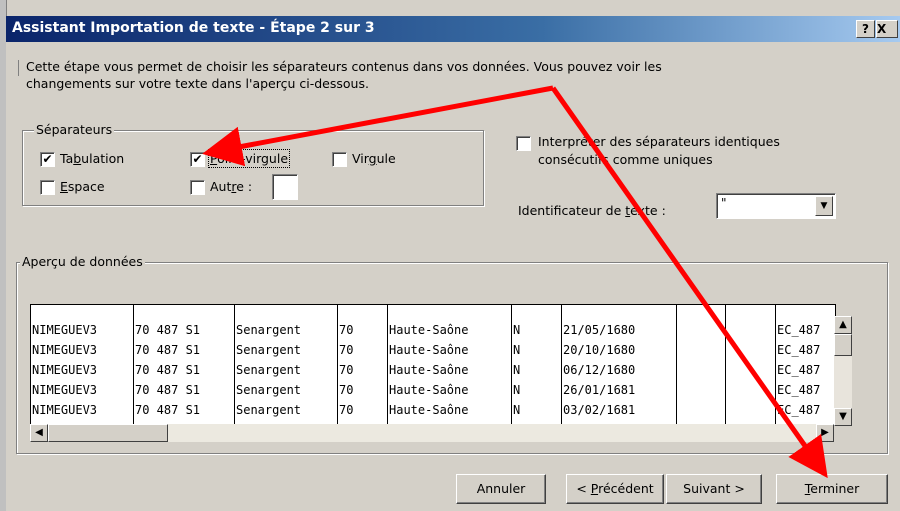  Describe the element at coordinates (599, 350) in the screenshot. I see `preview-cell: 20/10/1680` at that location.